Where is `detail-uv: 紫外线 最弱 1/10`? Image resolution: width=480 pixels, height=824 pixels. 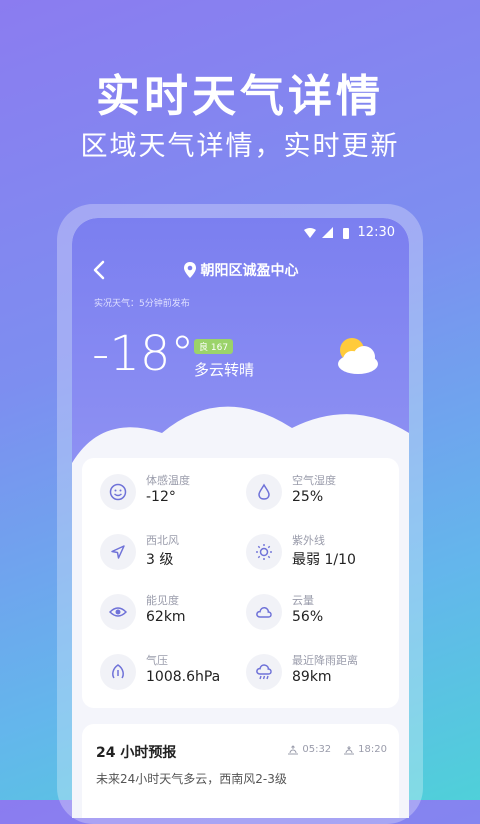
detail-uv: 紫外线 最弱 1/10 is located at coordinates (321, 552).